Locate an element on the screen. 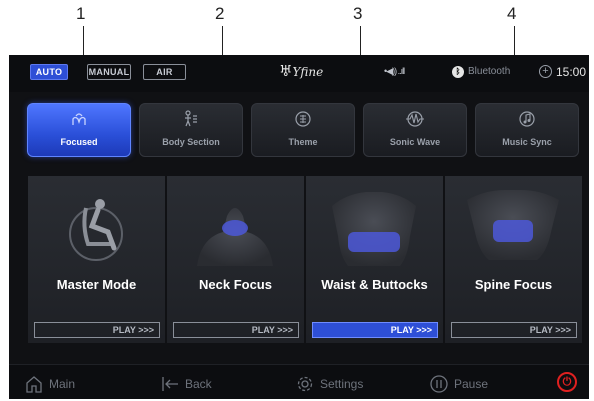 The height and width of the screenshot is (401, 594). tab-focused: Focused is located at coordinates (79, 130).